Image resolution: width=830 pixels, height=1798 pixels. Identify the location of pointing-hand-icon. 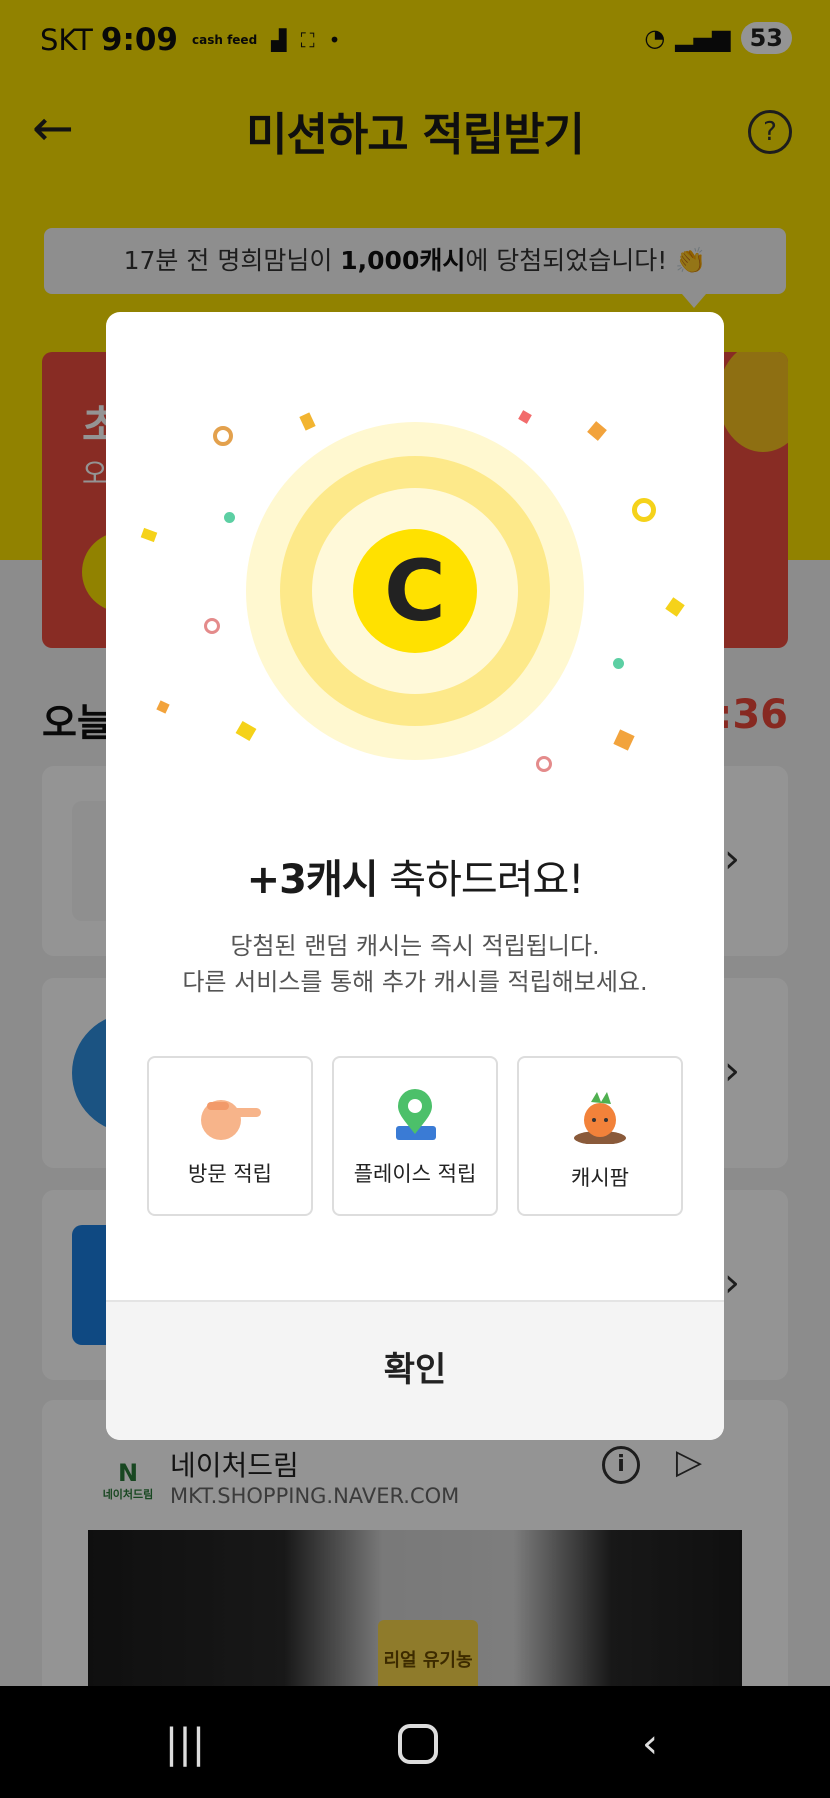
(230, 1116).